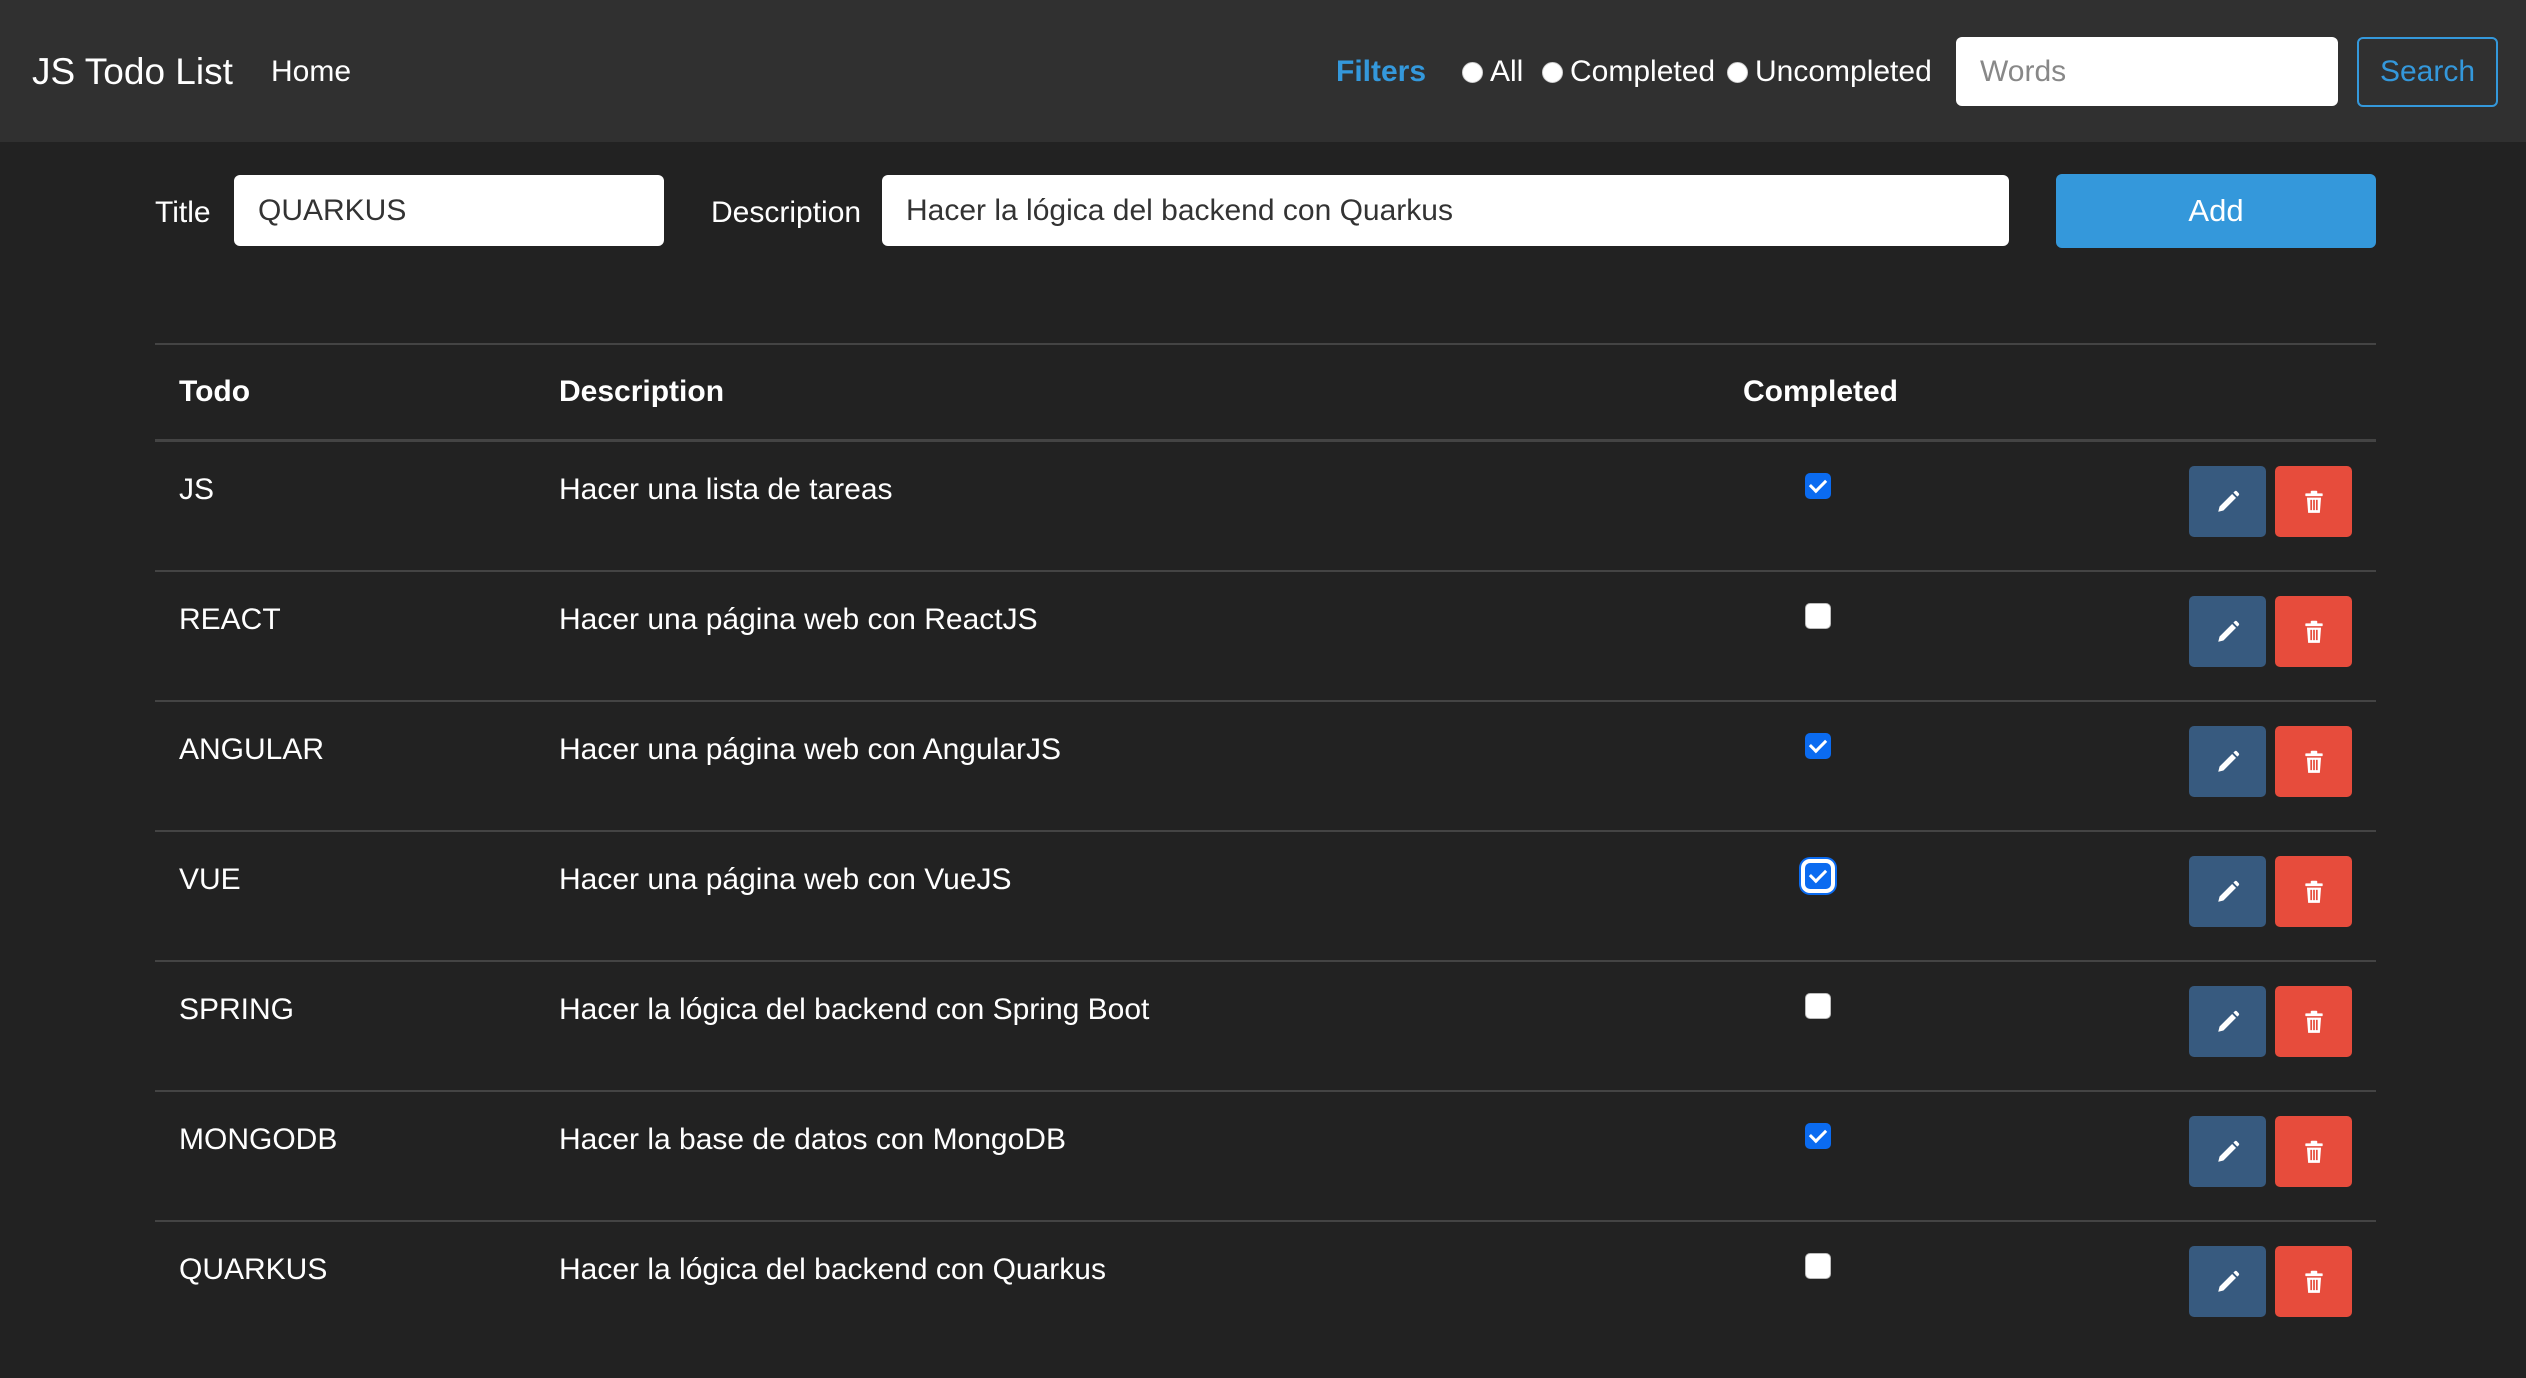 The image size is (2526, 1378). I want to click on filters-label: Filters, so click(1381, 71).